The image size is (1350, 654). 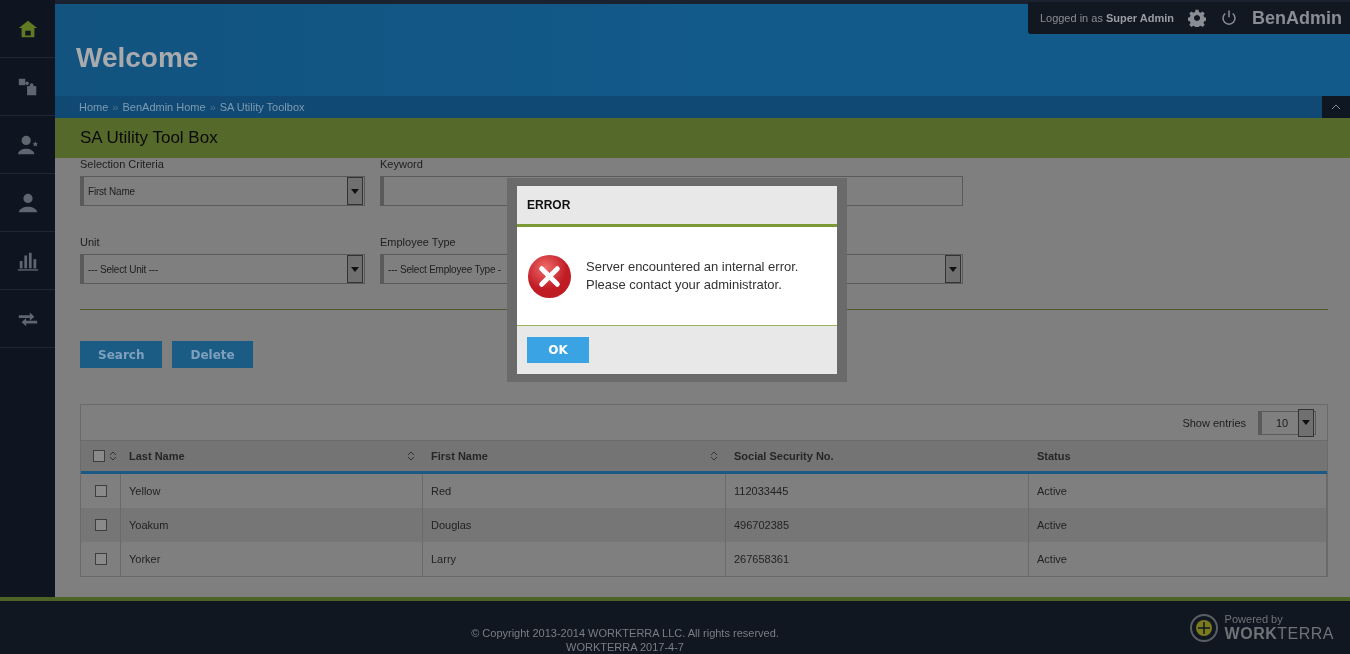 What do you see at coordinates (149, 138) in the screenshot?
I see `page-title: SA Utility Tool Box` at bounding box center [149, 138].